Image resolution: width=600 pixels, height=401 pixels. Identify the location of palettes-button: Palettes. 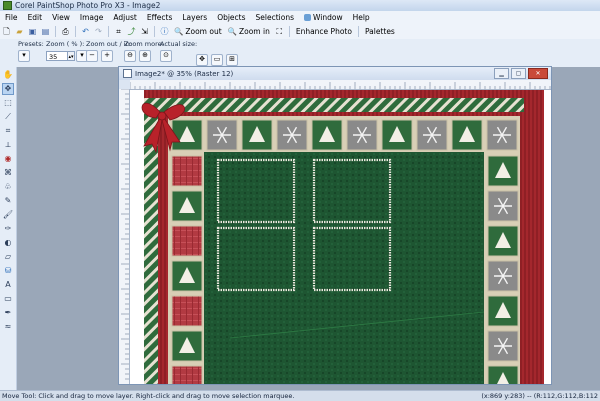
(380, 31).